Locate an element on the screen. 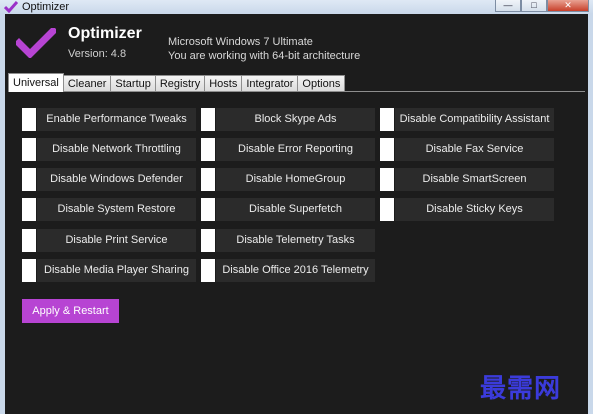  toggle-label: Disable Compatibility Assistant is located at coordinates (474, 119).